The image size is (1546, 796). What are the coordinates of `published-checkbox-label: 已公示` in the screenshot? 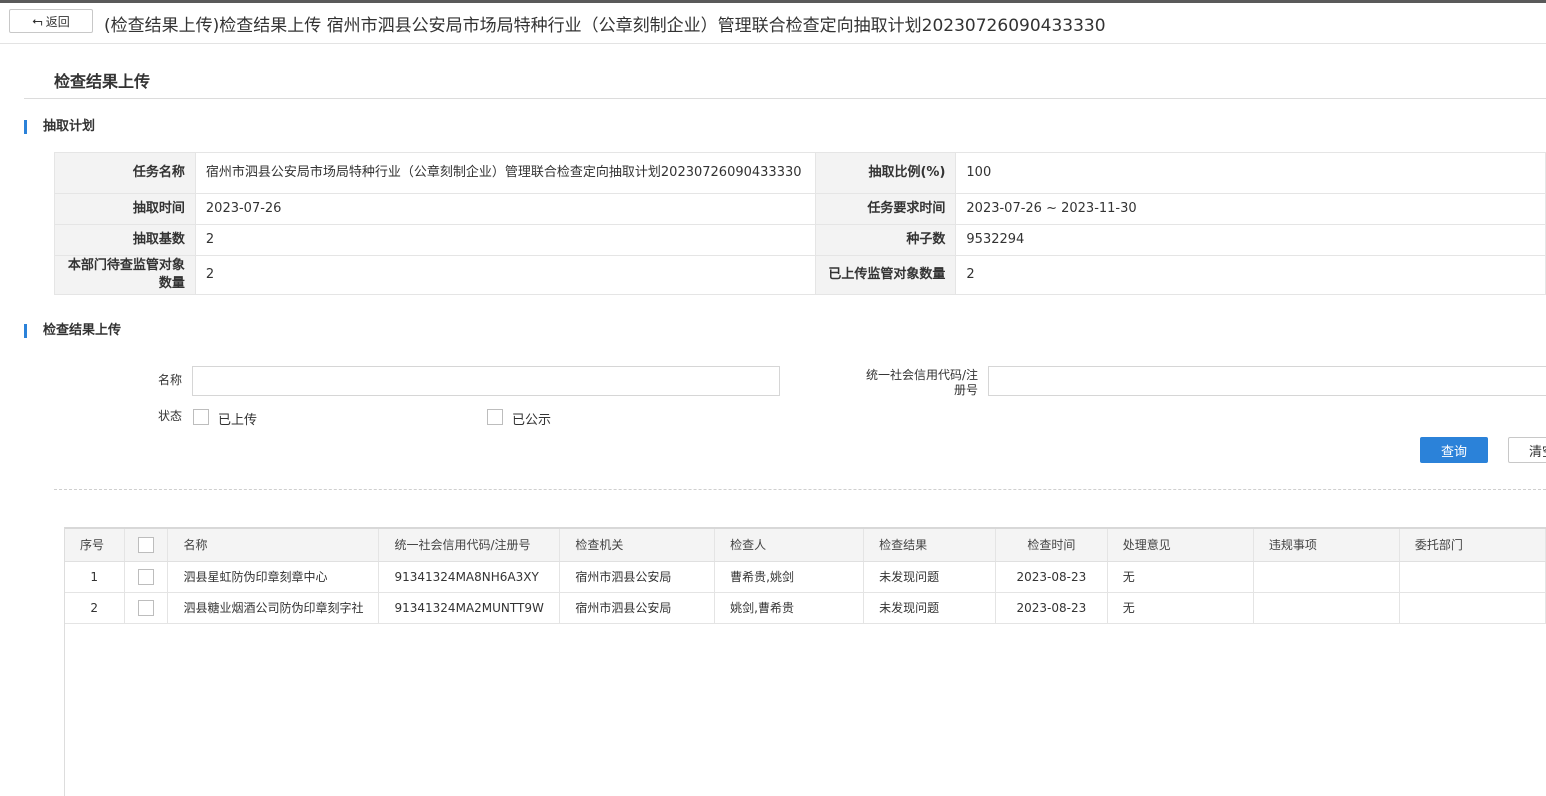 It's located at (532, 420).